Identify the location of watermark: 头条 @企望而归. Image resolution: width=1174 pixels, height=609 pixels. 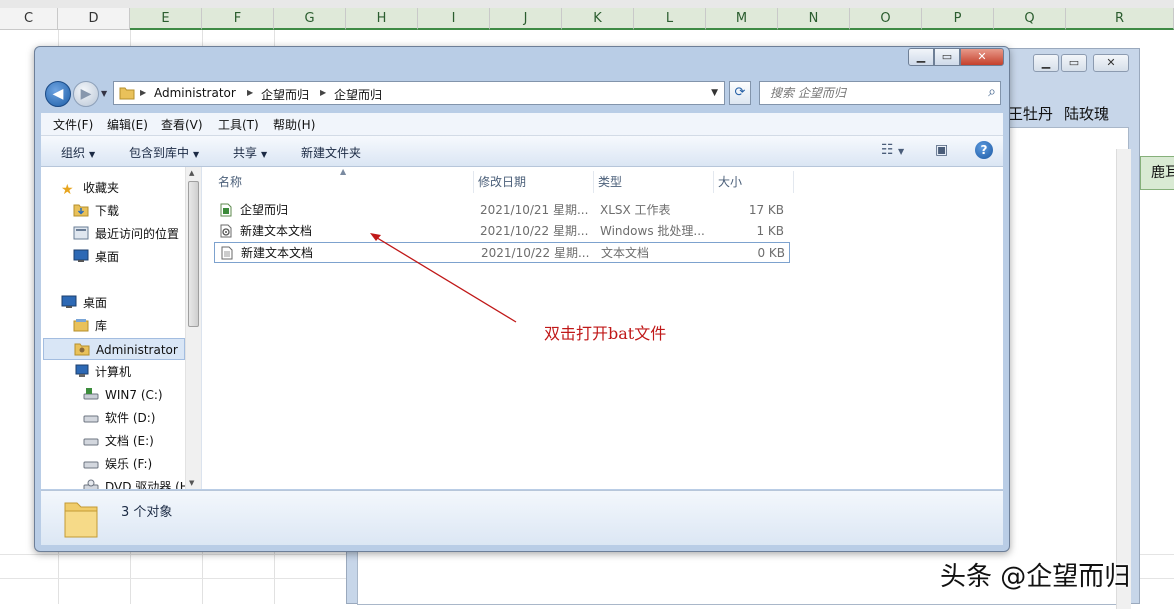
(1035, 577).